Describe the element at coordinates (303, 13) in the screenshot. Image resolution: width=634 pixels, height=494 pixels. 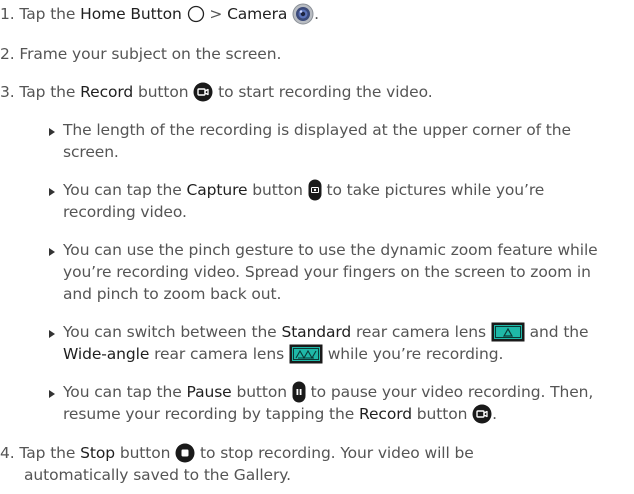
I see `camera-app-icon` at that location.